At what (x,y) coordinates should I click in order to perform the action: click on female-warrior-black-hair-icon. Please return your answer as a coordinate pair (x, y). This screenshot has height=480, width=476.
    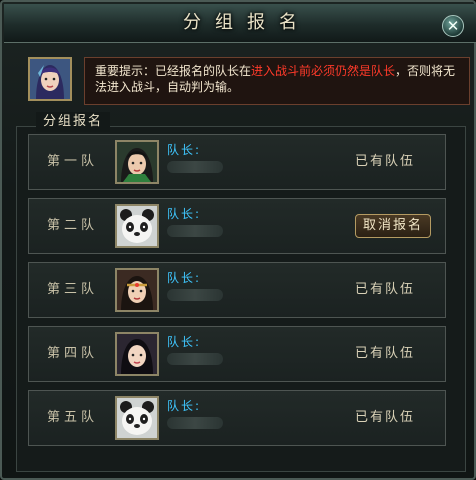
    Looking at the image, I should click on (137, 354).